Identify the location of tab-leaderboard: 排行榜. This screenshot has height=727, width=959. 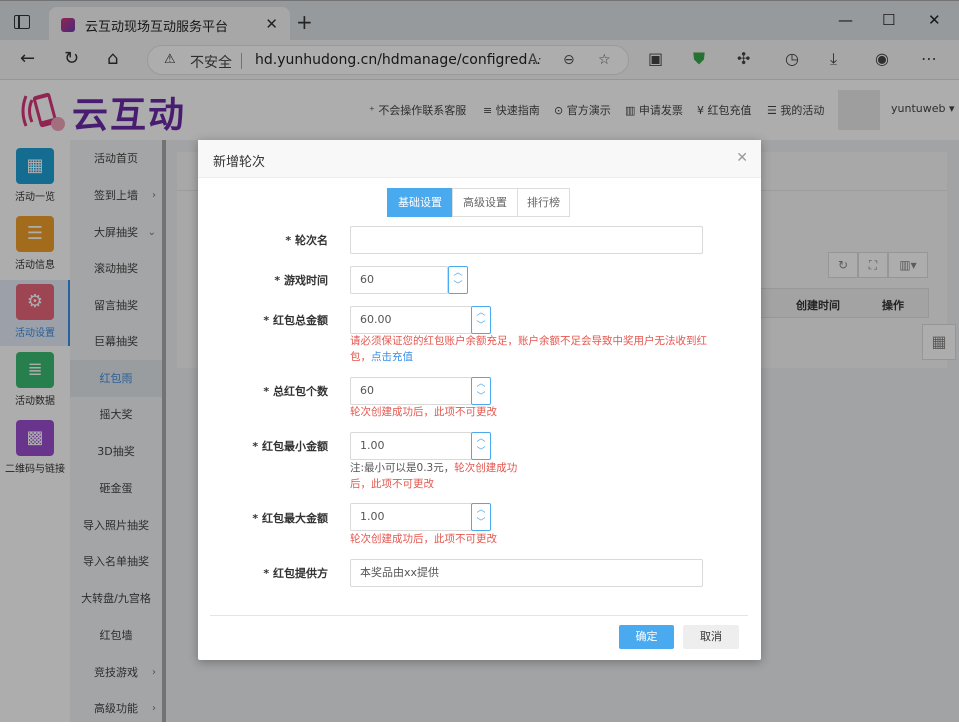
(543, 202).